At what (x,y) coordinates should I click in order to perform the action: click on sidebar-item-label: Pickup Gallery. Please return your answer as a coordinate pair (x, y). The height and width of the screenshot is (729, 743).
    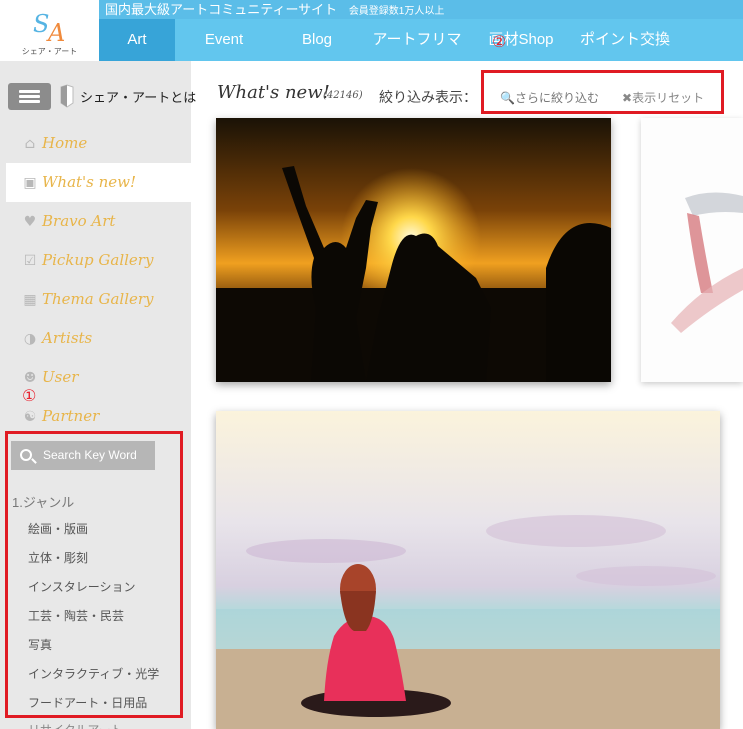
    Looking at the image, I should click on (98, 260).